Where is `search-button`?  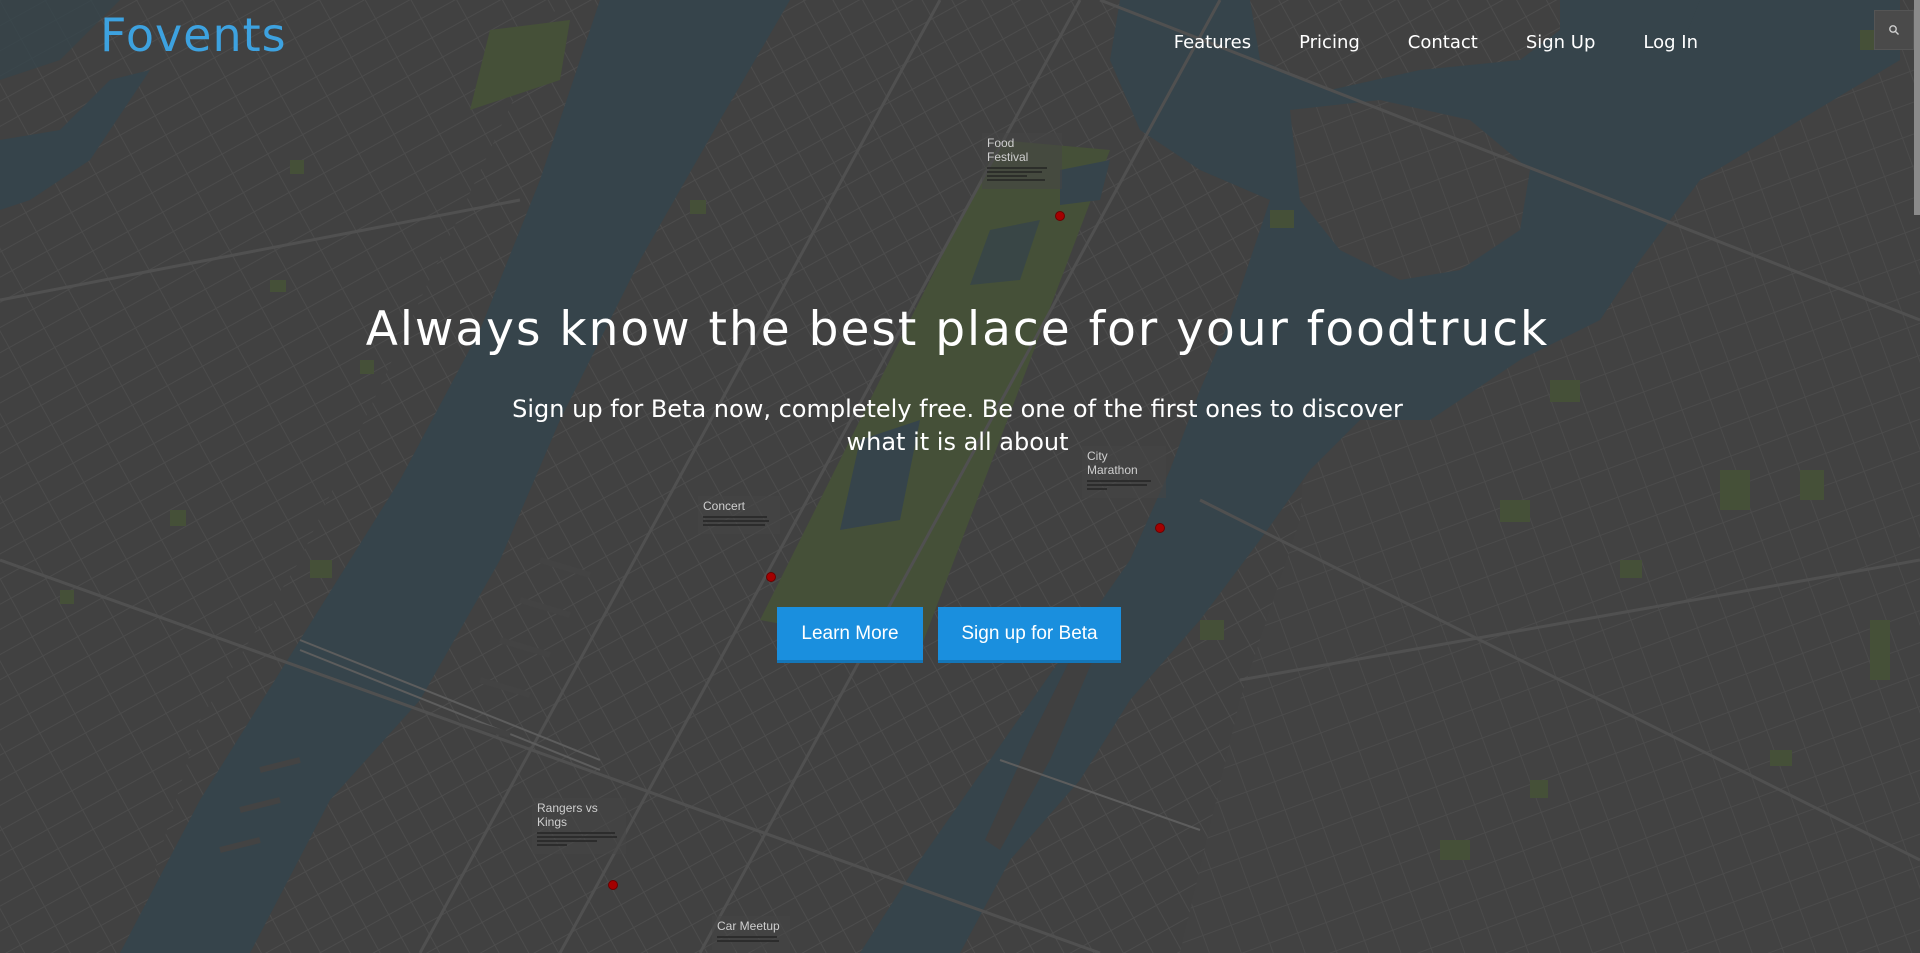
search-button is located at coordinates (1894, 30).